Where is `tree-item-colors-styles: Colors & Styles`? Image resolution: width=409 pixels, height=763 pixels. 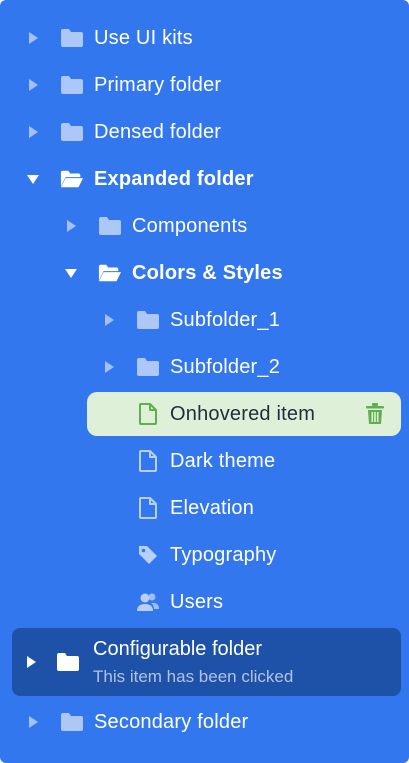
tree-item-colors-styles: Colors & Styles is located at coordinates (204, 273).